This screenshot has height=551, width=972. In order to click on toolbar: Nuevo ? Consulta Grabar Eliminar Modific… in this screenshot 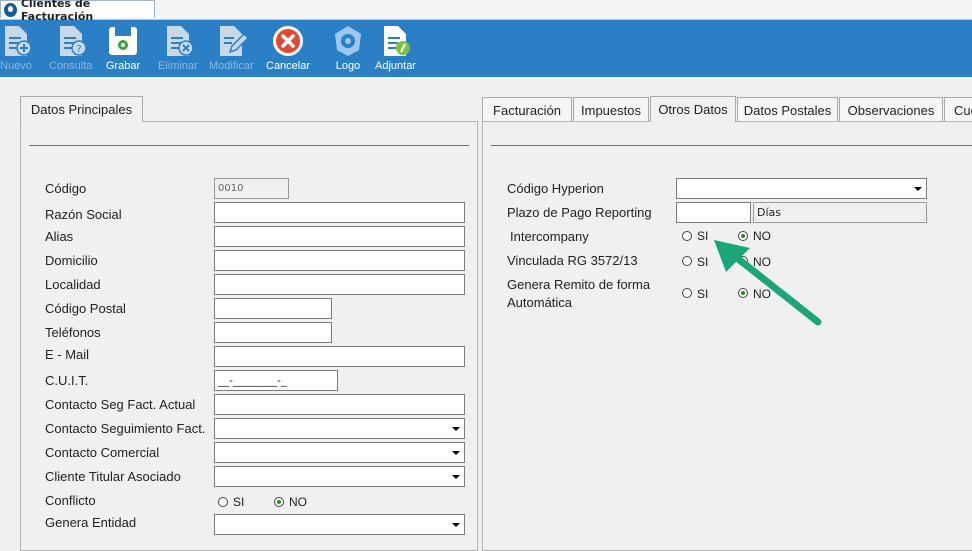, I will do `click(486, 48)`.